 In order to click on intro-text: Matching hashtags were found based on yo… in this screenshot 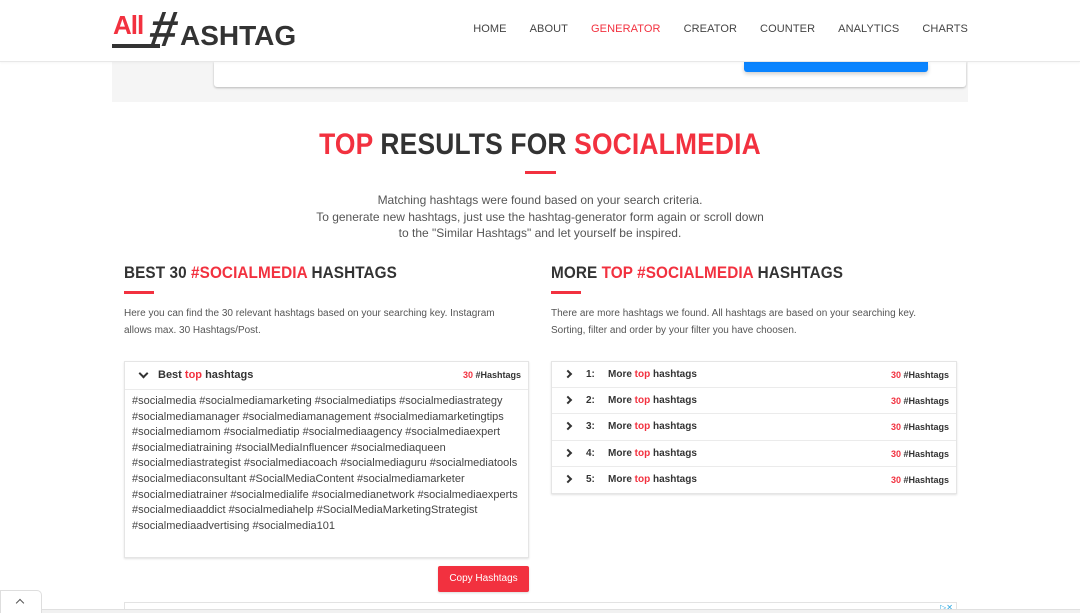, I will do `click(540, 217)`.